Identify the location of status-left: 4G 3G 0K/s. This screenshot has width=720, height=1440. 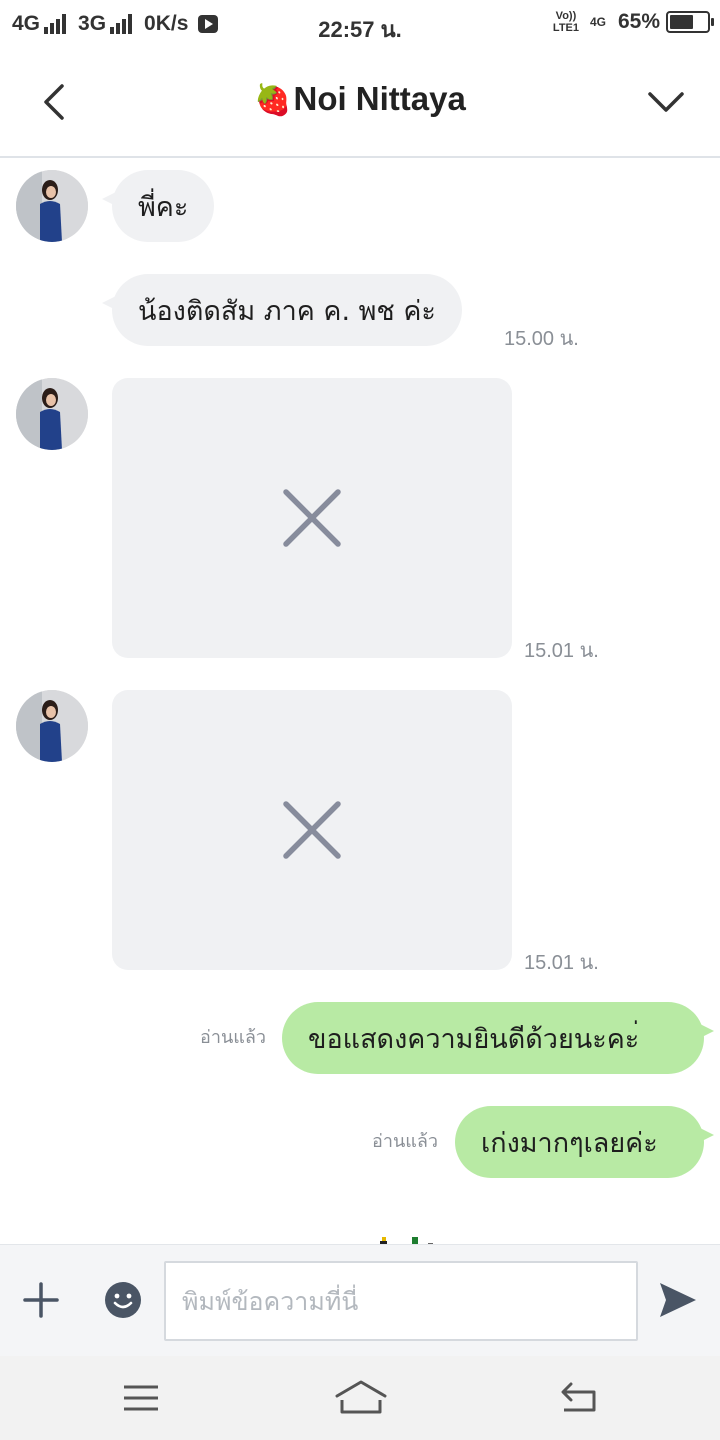
(115, 24).